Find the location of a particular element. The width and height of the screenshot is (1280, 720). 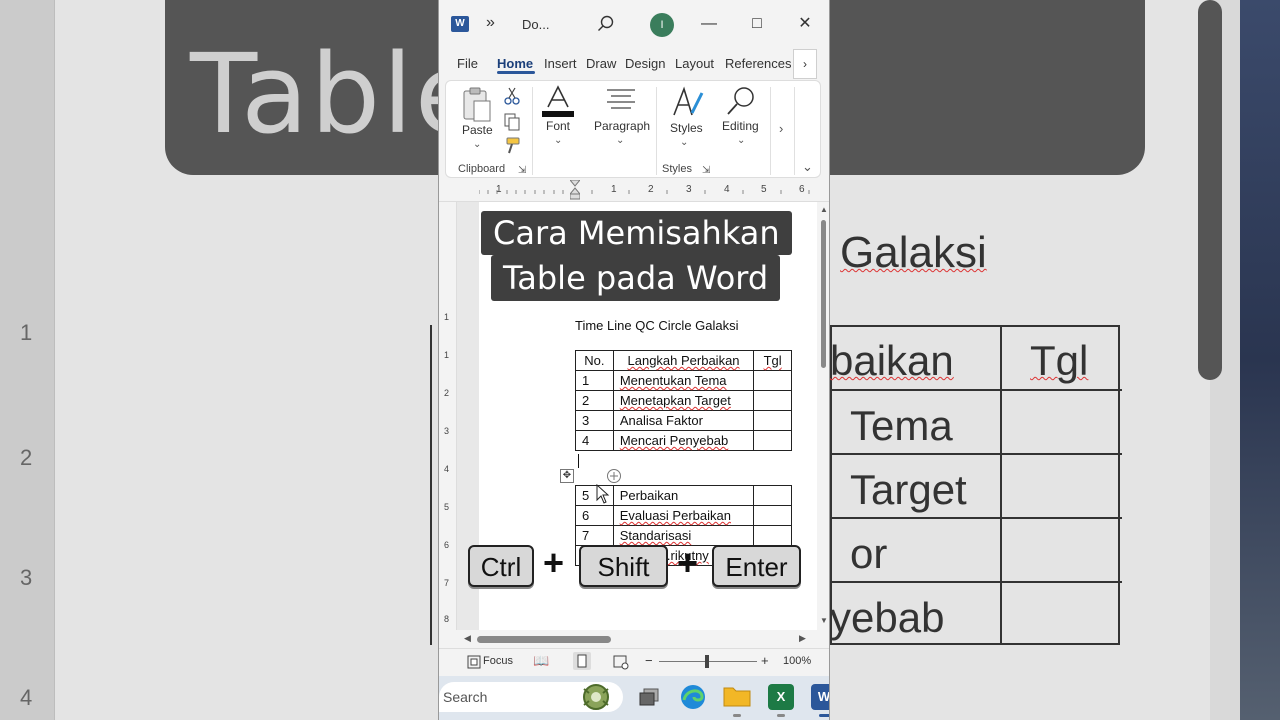

paragraph-label: Paragraph is located at coordinates (622, 126).